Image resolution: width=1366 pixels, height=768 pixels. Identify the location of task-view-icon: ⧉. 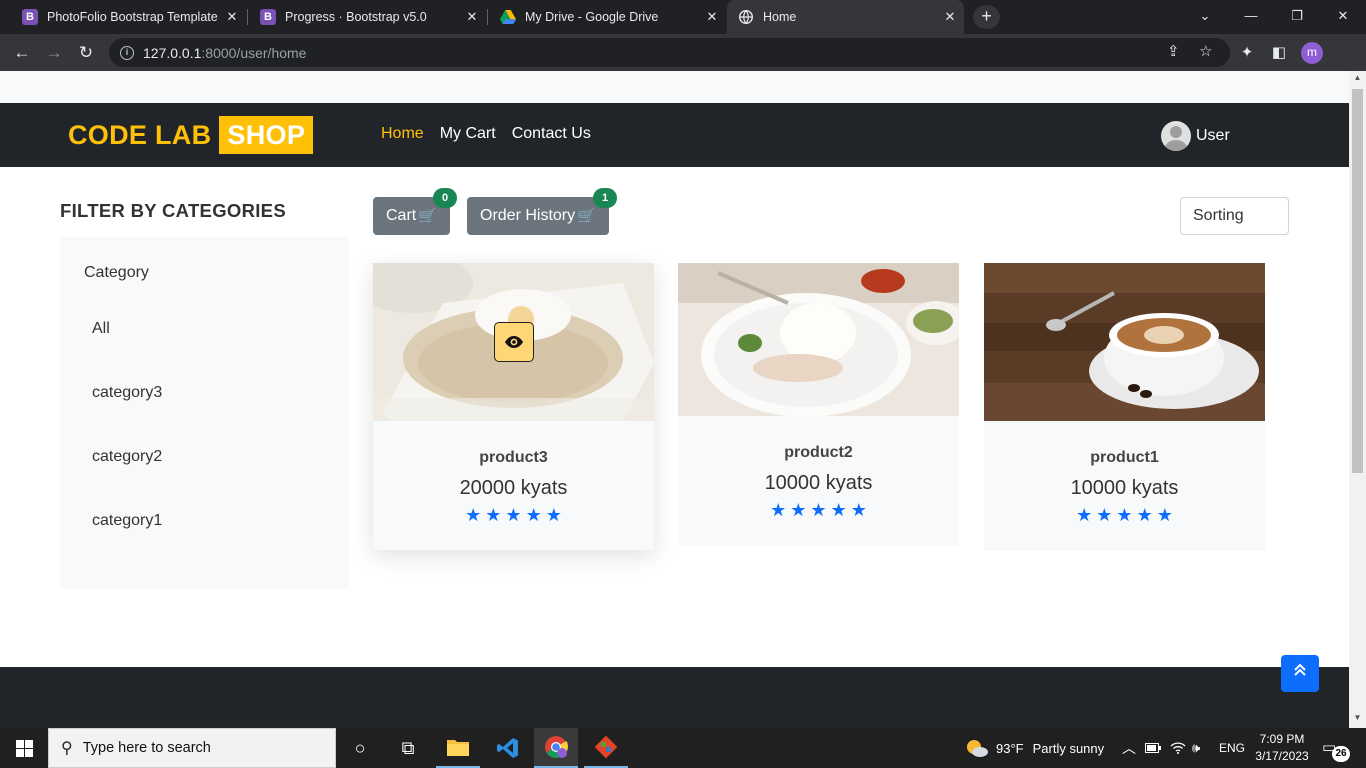
(408, 748).